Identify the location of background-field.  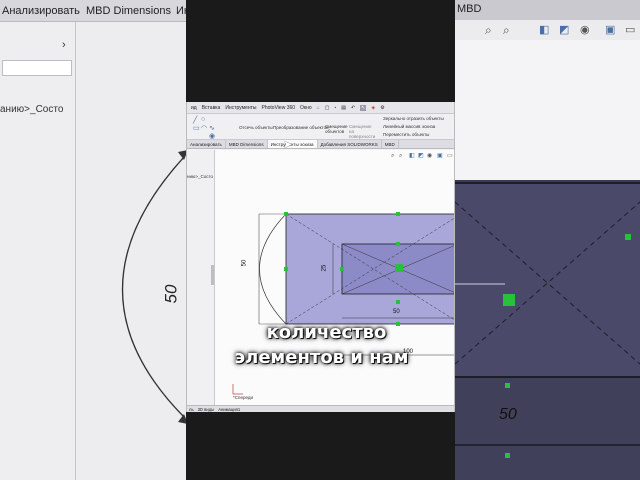
(37, 68).